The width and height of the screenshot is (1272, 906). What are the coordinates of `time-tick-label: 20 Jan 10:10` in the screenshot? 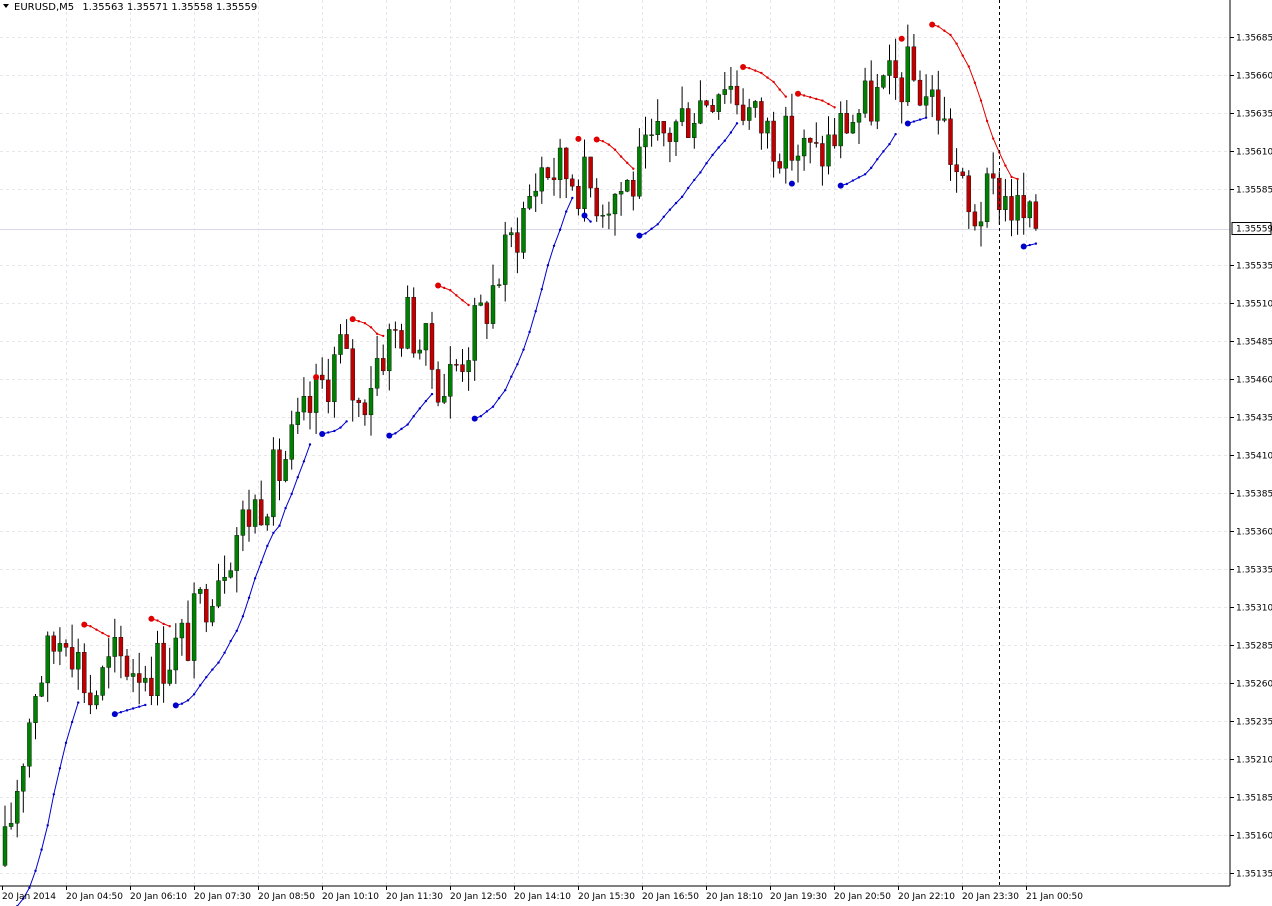 It's located at (350, 897).